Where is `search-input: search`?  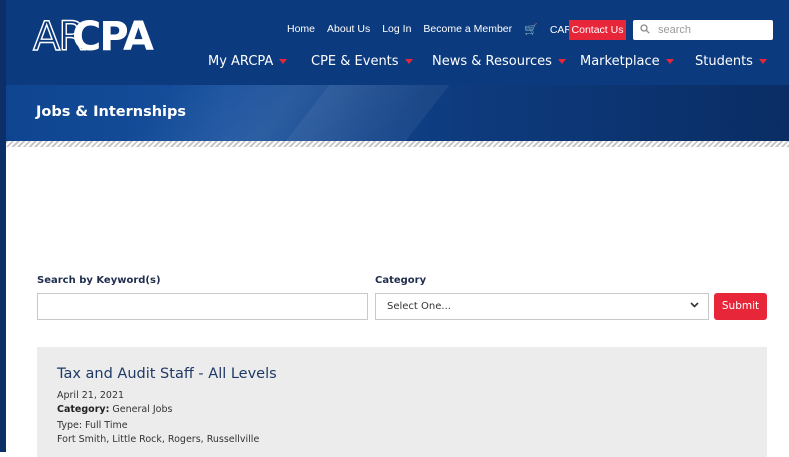
search-input: search is located at coordinates (674, 30).